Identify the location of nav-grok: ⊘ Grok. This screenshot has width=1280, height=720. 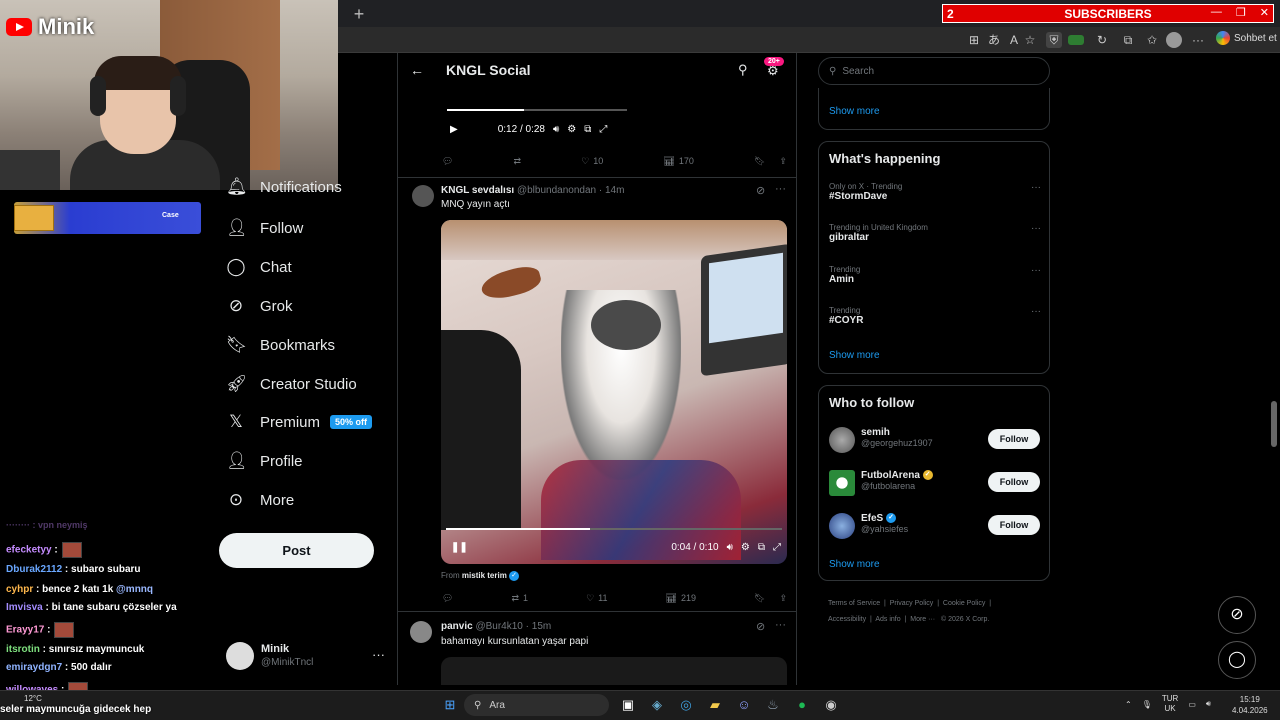
(259, 306).